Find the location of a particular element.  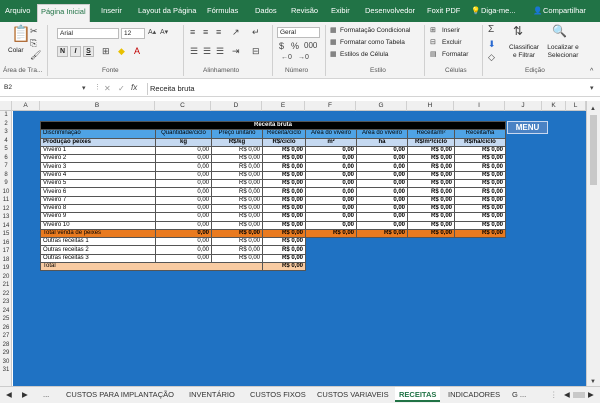

sheet-tab-receitas: RECEITAS is located at coordinates (418, 394).